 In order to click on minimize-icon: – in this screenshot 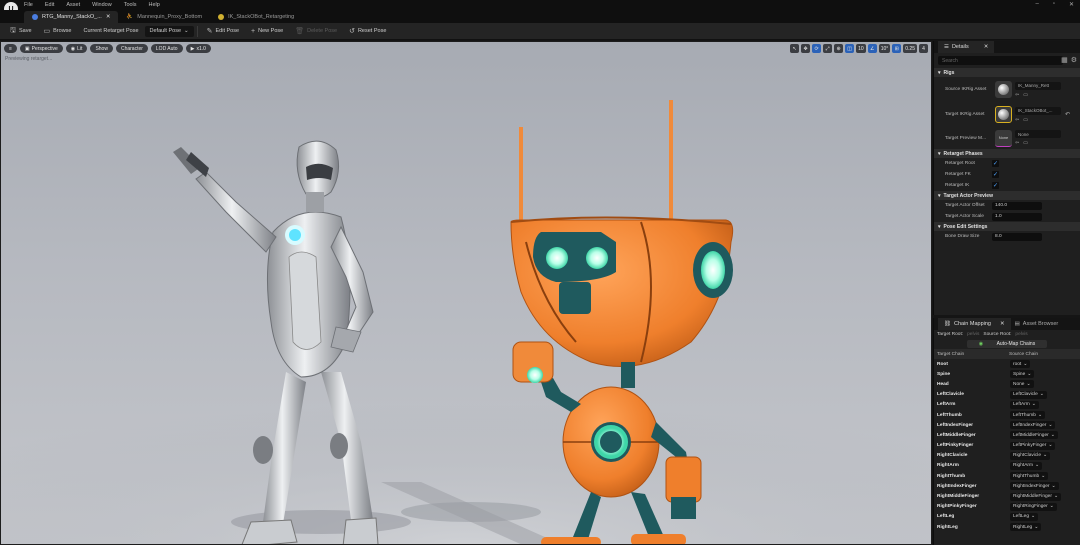, I will do `click(1036, 4)`.